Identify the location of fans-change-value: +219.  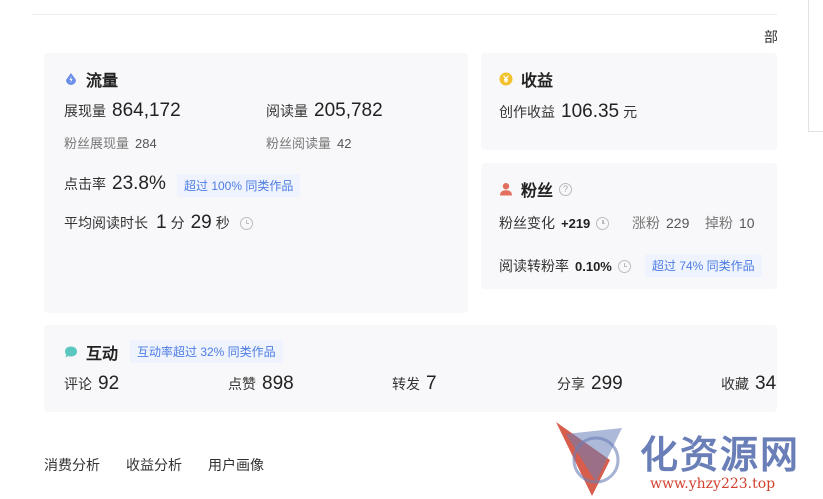
(576, 223).